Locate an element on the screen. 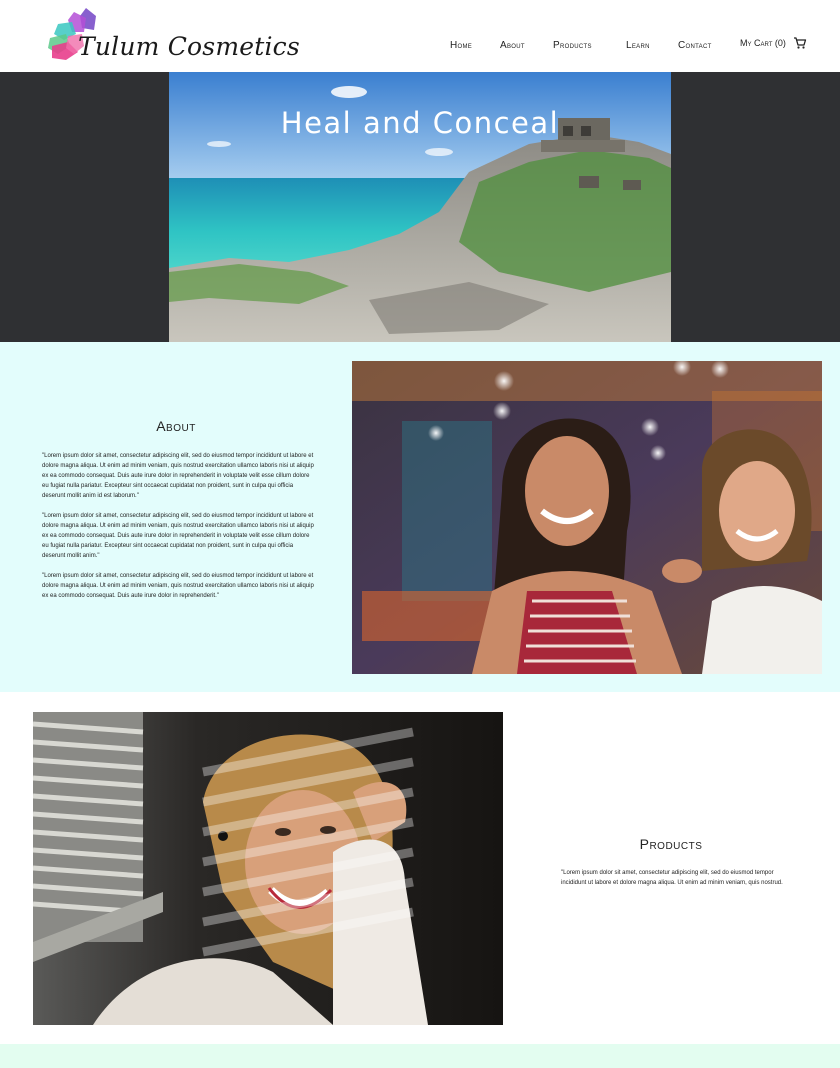 This screenshot has height=1068, width=840. shopping-cart-icon is located at coordinates (800, 43).